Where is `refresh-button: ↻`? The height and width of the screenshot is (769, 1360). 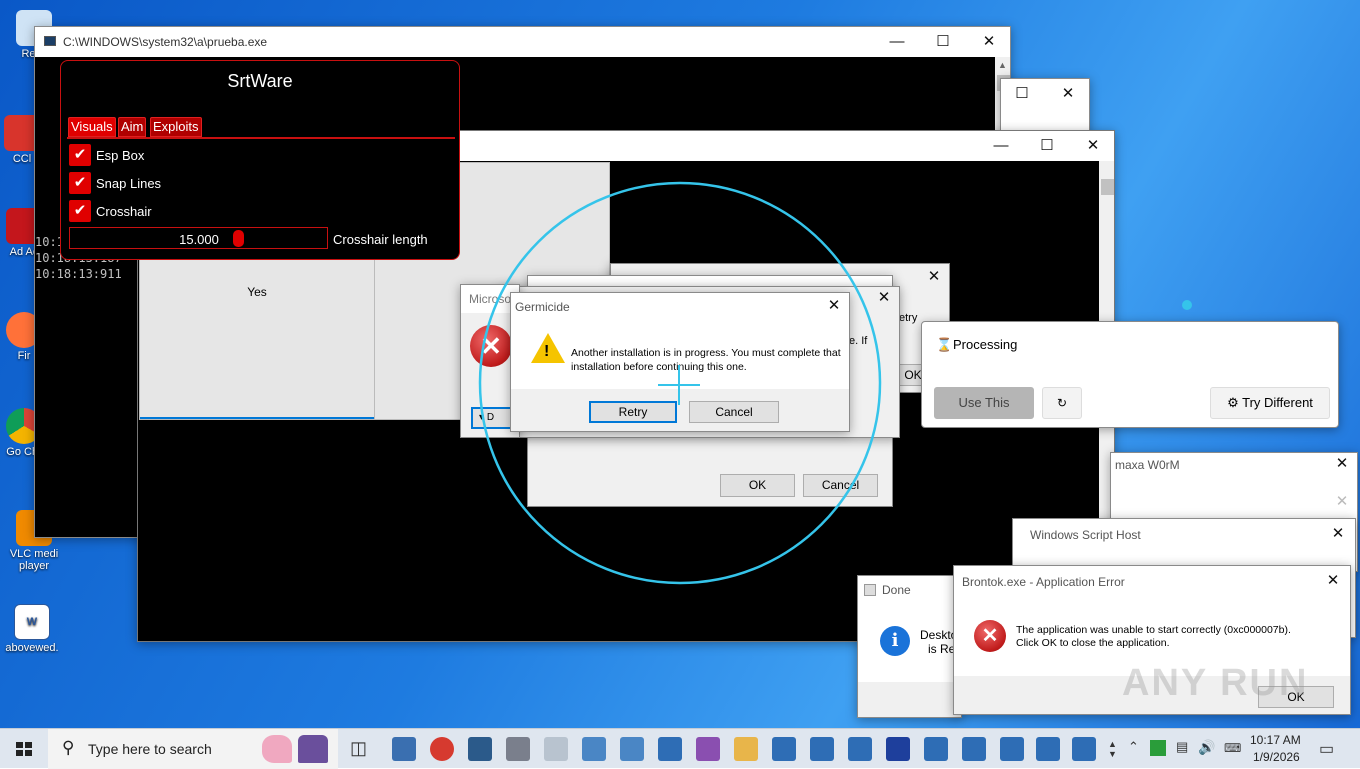 refresh-button: ↻ is located at coordinates (1062, 403).